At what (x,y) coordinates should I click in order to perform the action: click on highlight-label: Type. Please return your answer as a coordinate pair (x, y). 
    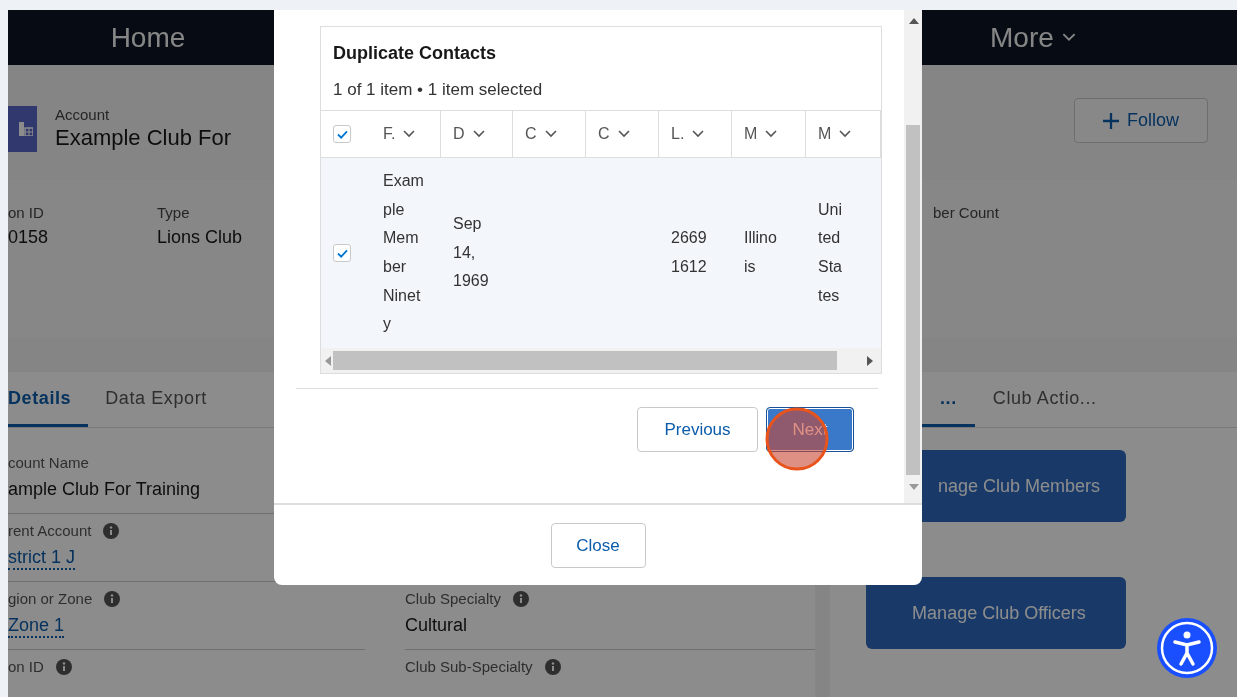
    Looking at the image, I should click on (173, 212).